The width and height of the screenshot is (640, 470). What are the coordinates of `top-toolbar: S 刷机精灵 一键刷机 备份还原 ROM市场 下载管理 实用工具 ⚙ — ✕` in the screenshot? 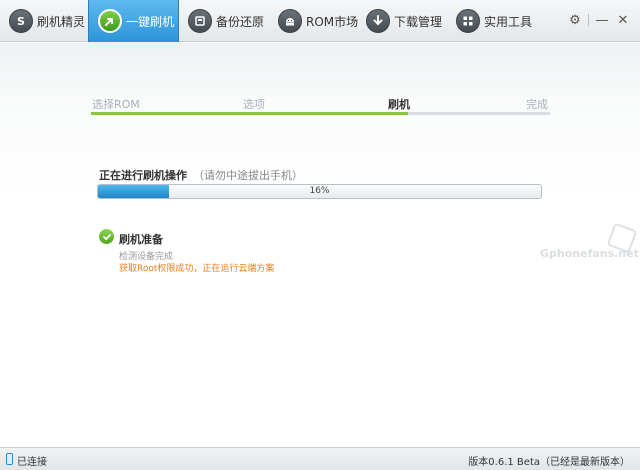 It's located at (320, 21).